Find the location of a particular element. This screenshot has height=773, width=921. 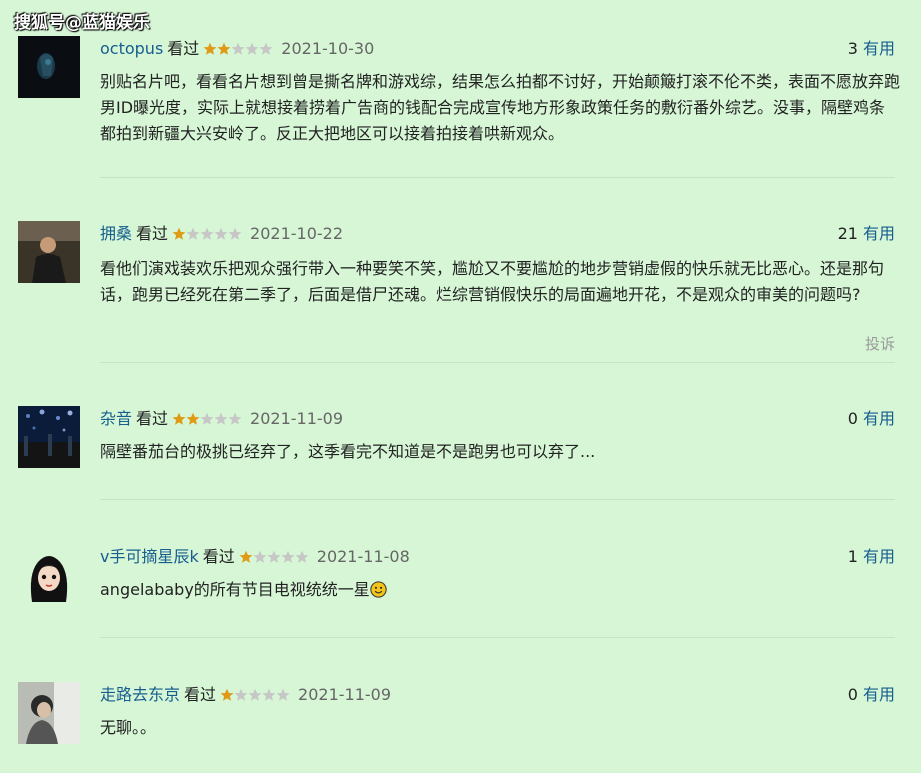

useful-count: 3 is located at coordinates (852, 48).